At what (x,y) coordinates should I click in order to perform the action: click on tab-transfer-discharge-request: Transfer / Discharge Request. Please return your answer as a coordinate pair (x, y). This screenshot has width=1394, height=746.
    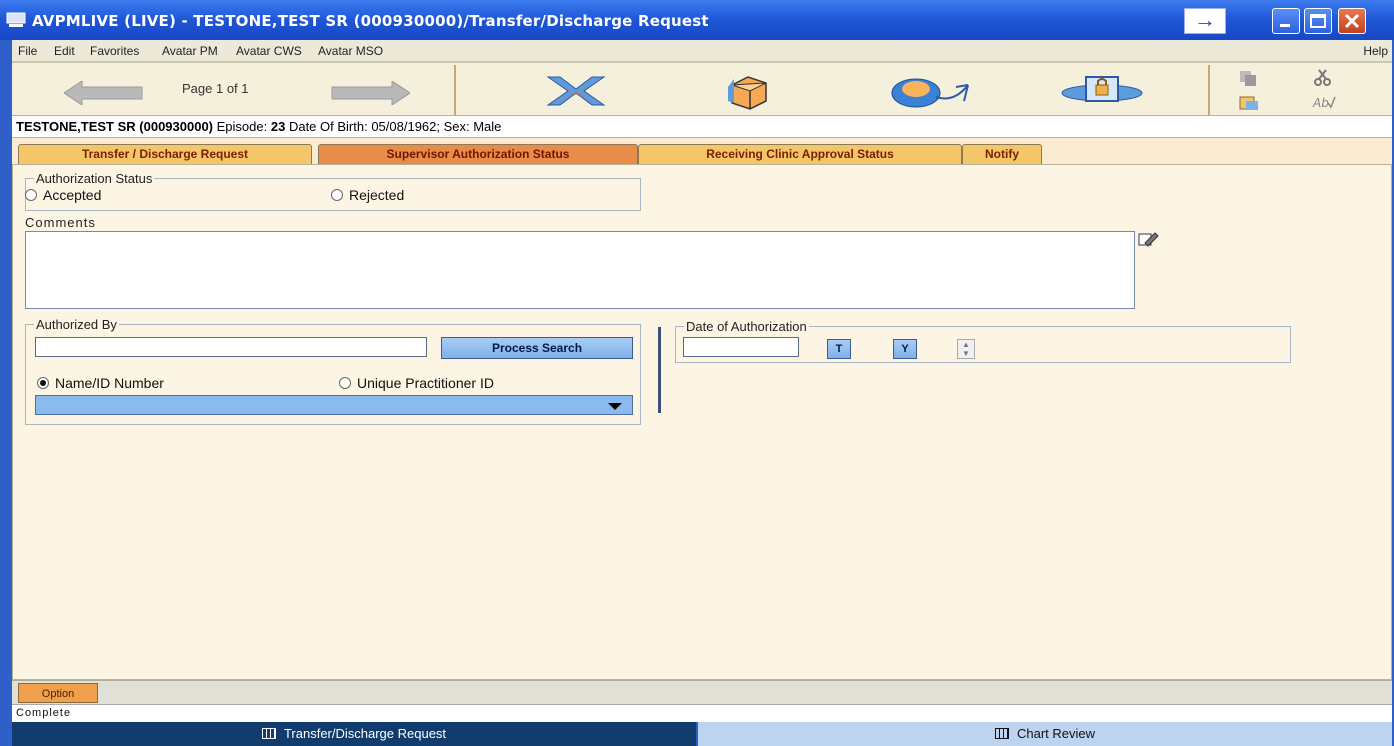
    Looking at the image, I should click on (165, 154).